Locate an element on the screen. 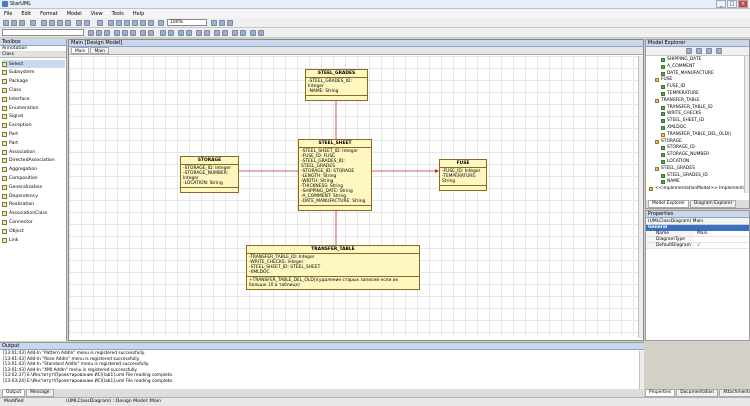 This screenshot has width=750, height=406. underline-icon is located at coordinates (107, 33).